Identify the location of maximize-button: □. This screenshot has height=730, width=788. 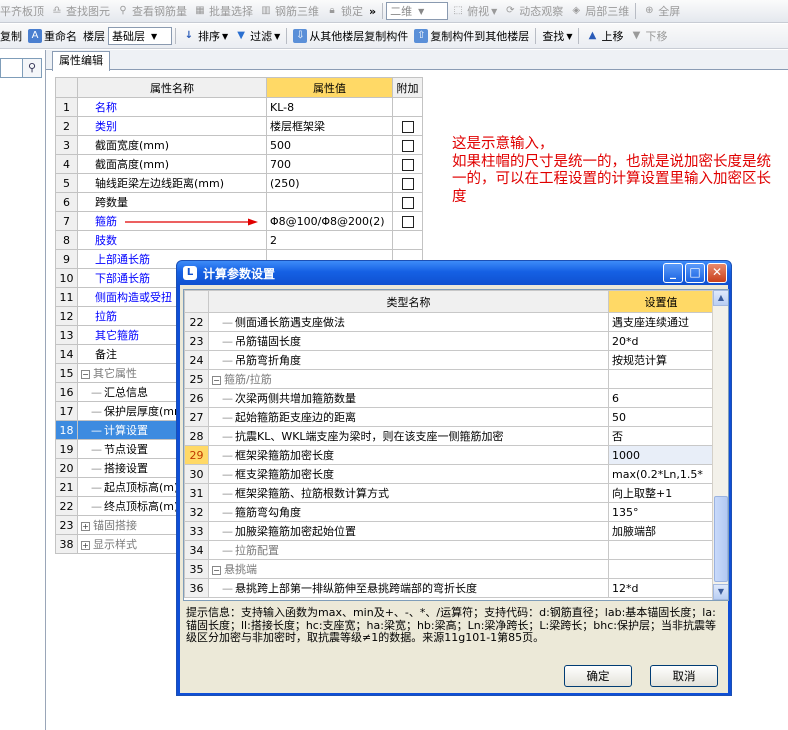
(695, 273).